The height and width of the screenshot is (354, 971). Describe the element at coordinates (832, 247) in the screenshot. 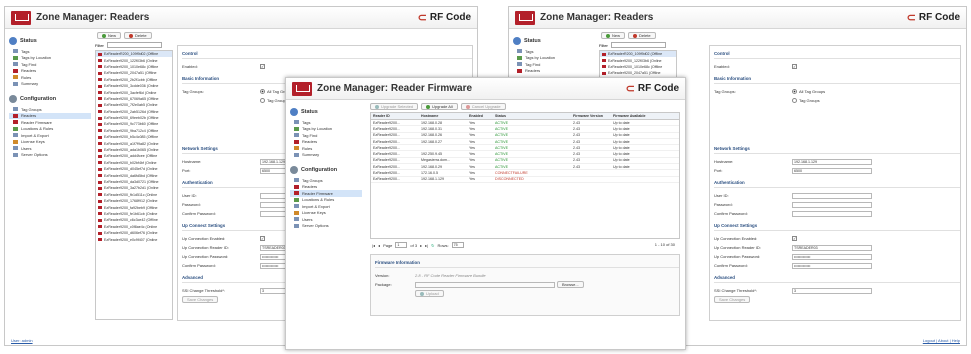

I see `right-upconnect-reader-field: TSREADER03` at that location.